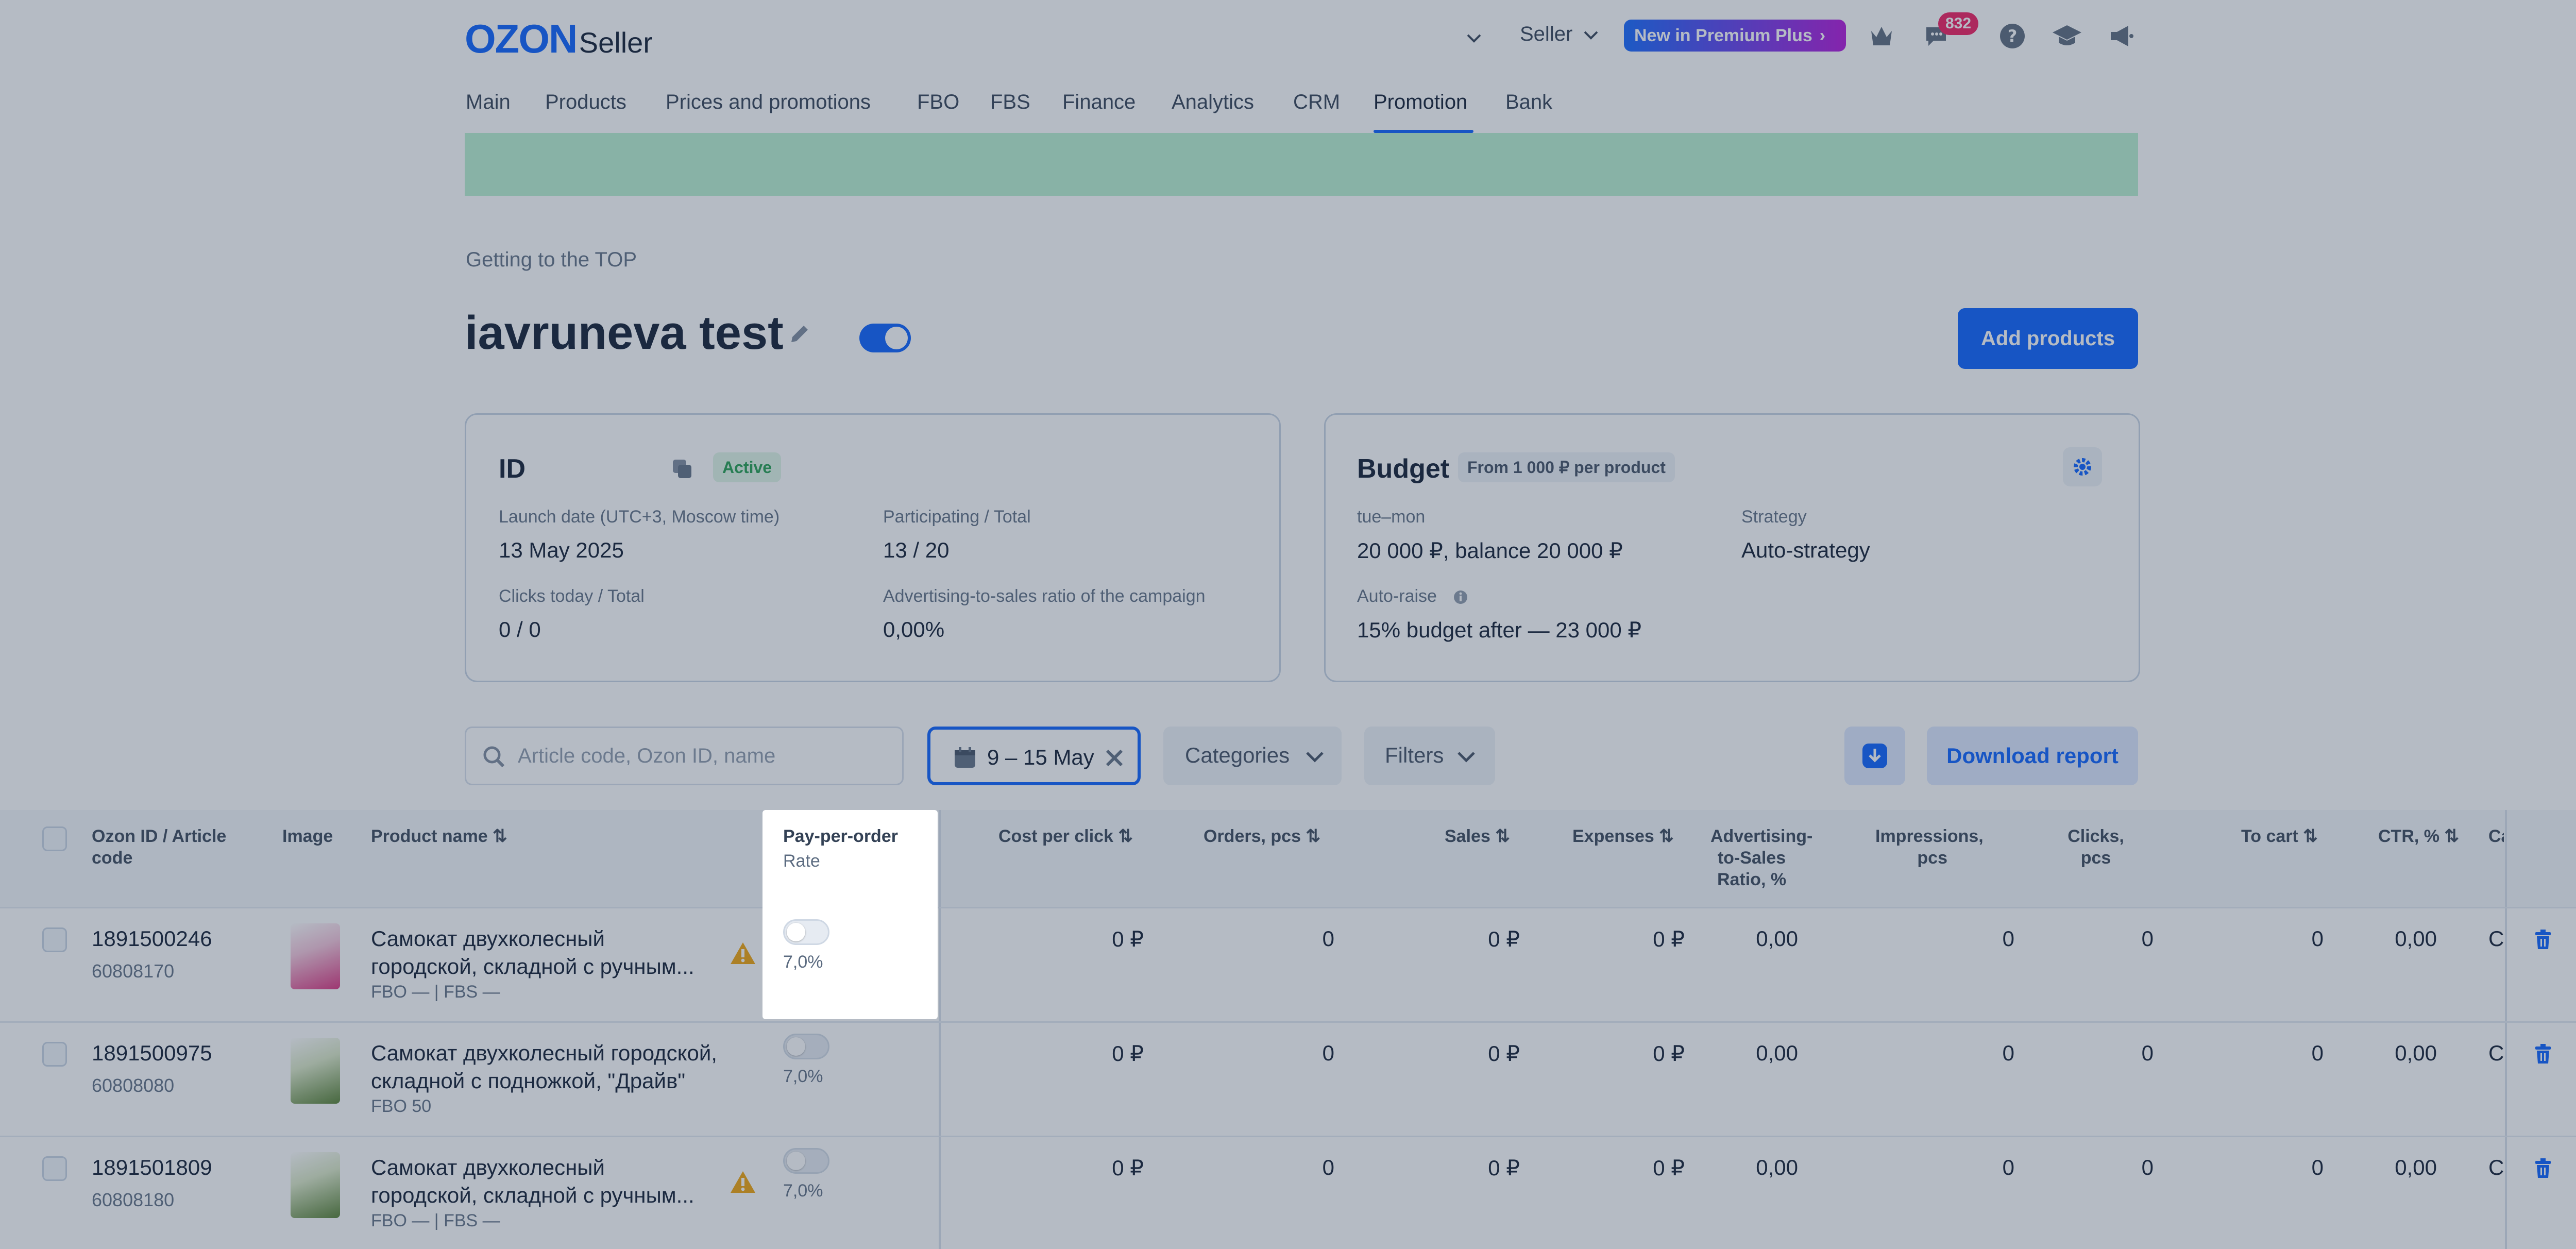 This screenshot has width=2576, height=1249. What do you see at coordinates (1301, 164) in the screenshot?
I see `info-banner` at bounding box center [1301, 164].